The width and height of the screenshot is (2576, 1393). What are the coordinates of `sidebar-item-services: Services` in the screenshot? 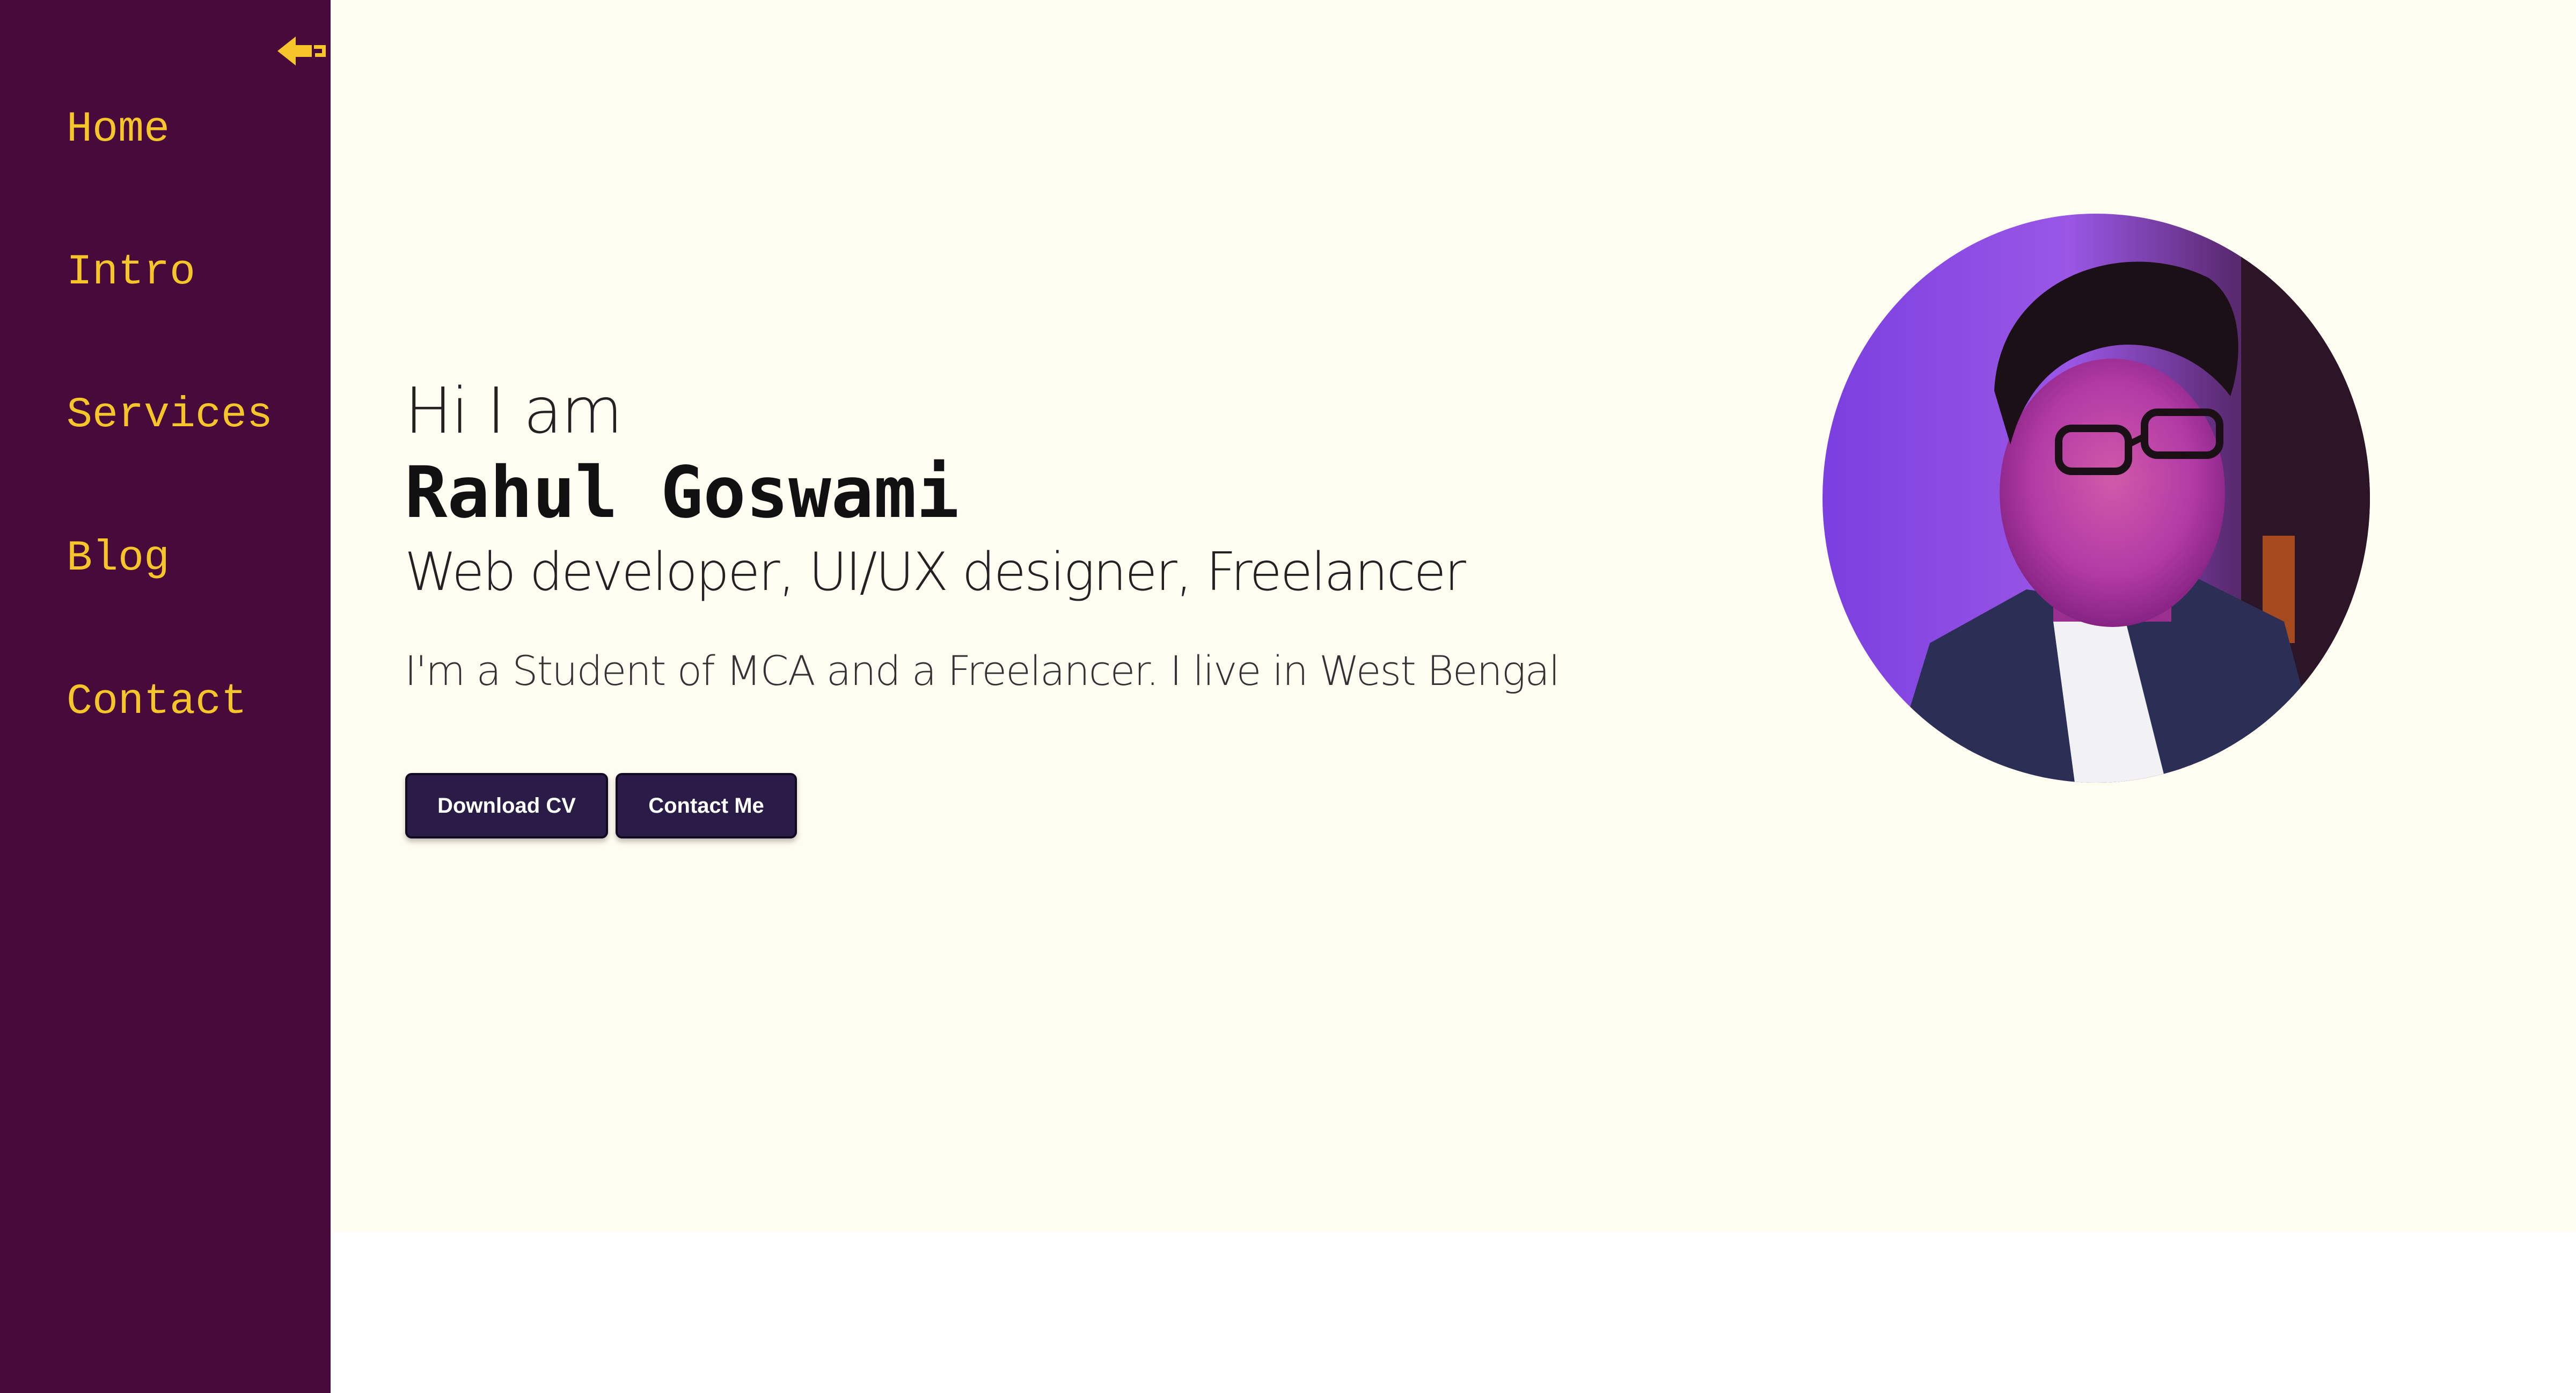 It's located at (170, 416).